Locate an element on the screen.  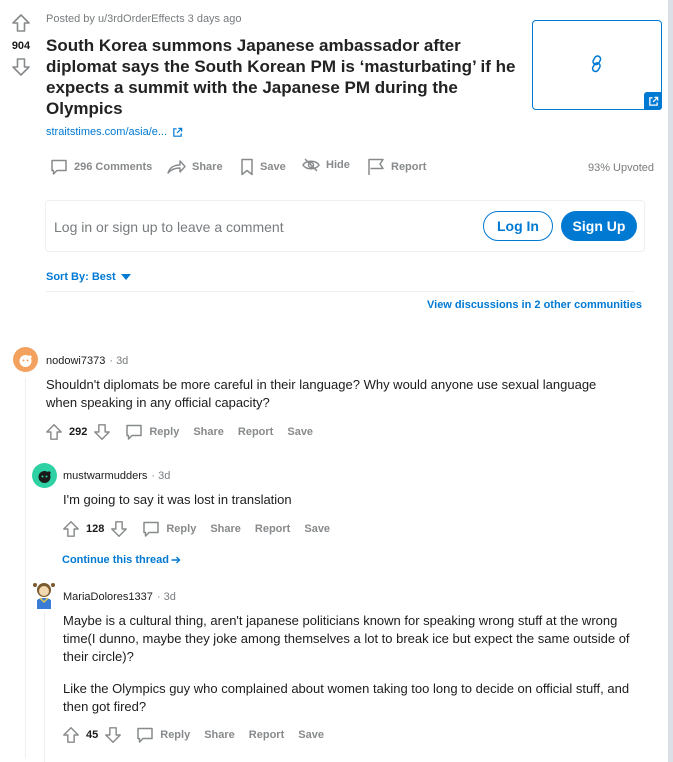
comment-author: nodowi7373 is located at coordinates (75, 361).